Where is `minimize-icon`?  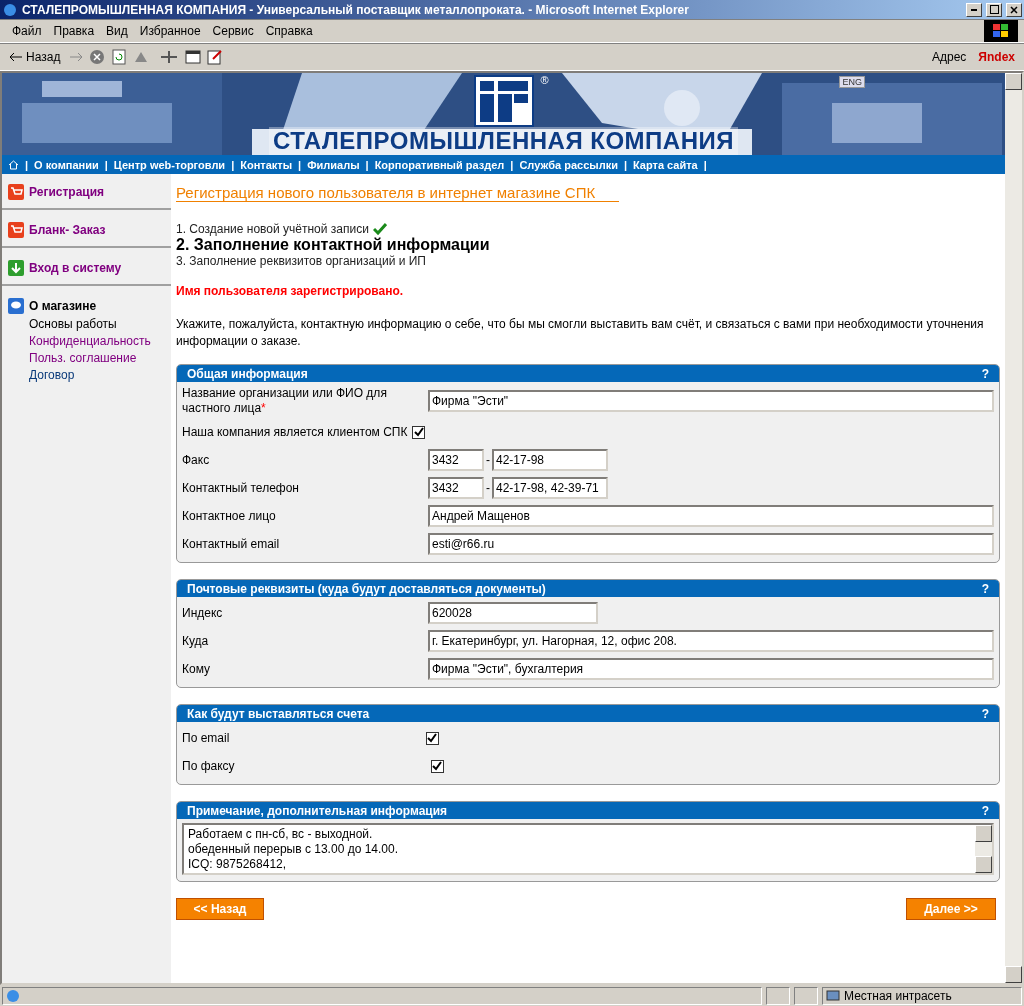 minimize-icon is located at coordinates (974, 9).